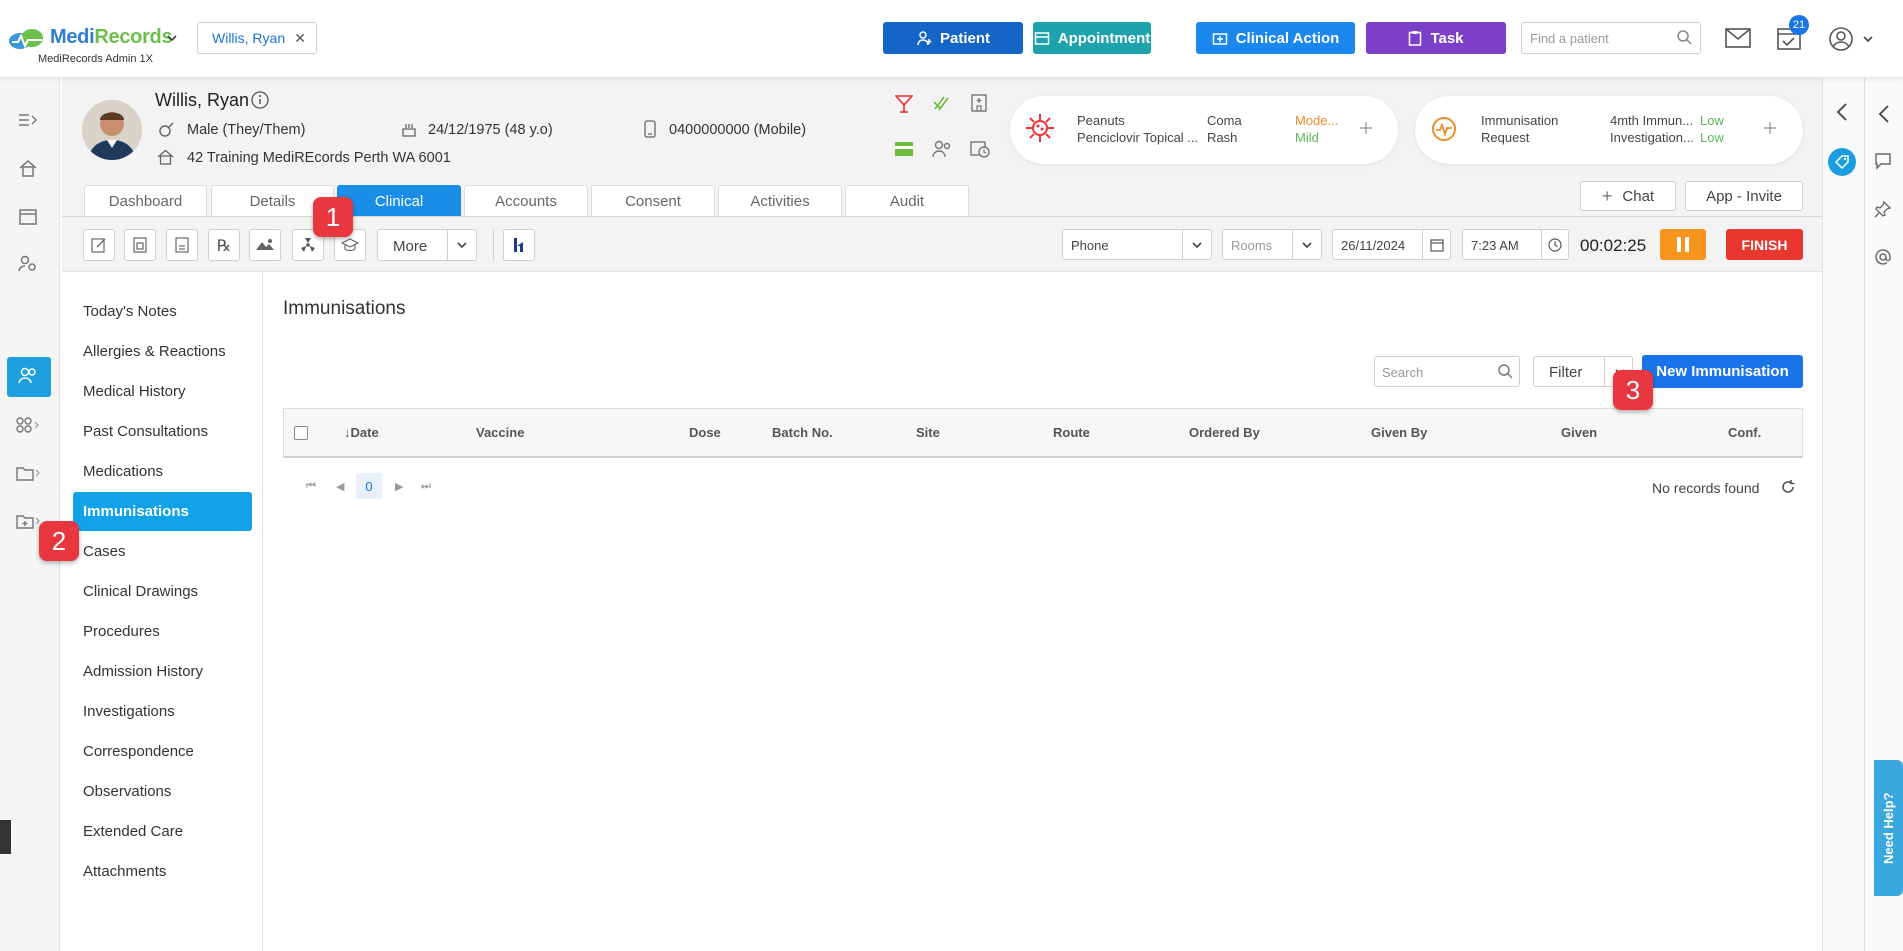 The image size is (1903, 951). What do you see at coordinates (705, 432) in the screenshot?
I see `column-dose: Dose` at bounding box center [705, 432].